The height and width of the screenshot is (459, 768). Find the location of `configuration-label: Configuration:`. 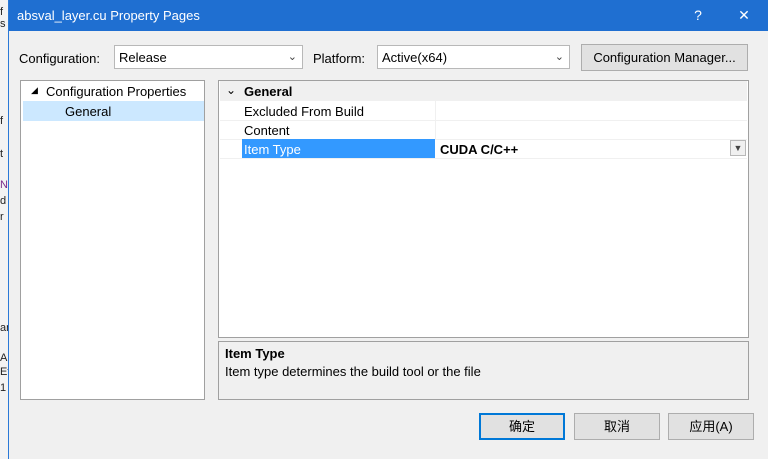

configuration-label: Configuration: is located at coordinates (59, 58).